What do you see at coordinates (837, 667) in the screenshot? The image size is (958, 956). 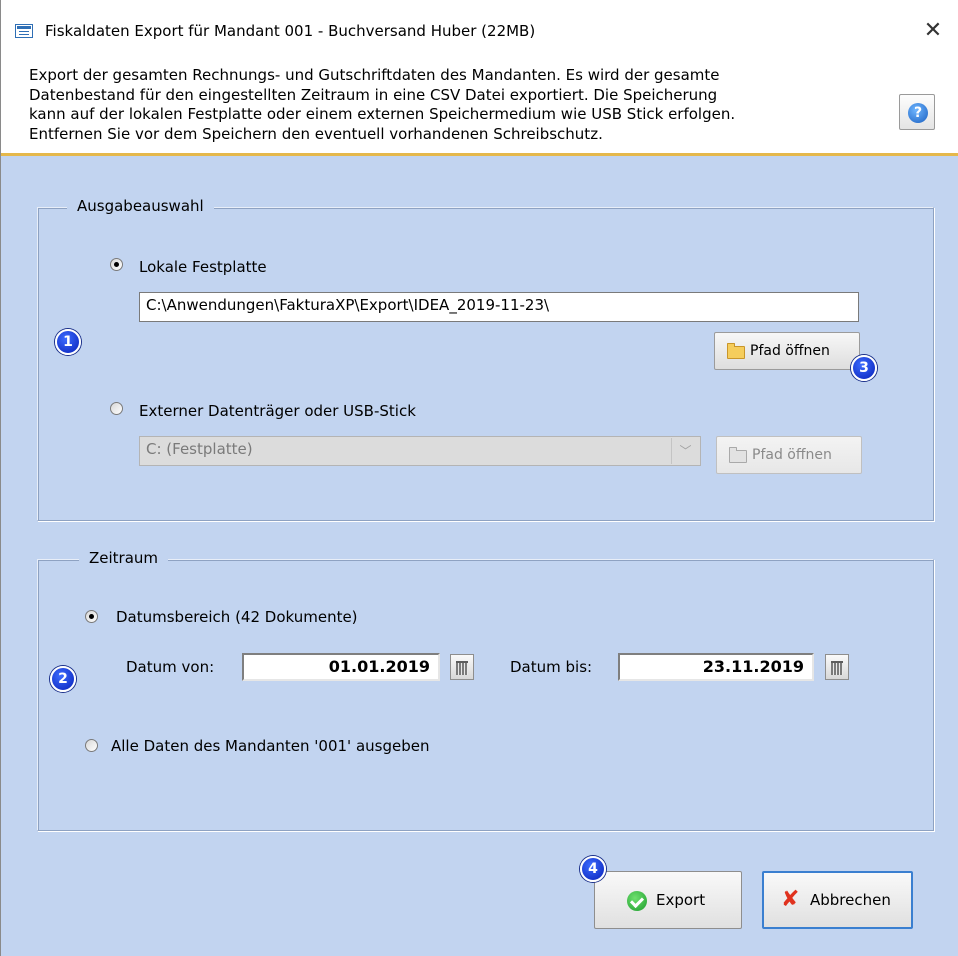 I see `calendar-icon-to` at bounding box center [837, 667].